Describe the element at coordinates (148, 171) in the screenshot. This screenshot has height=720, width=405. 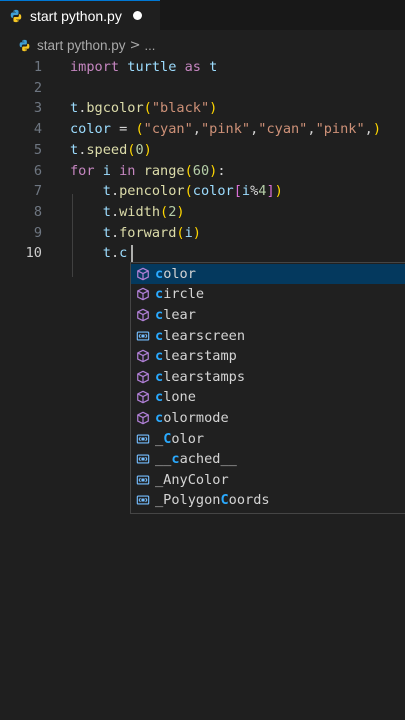
I see `code-text: for i in range(60):` at that location.